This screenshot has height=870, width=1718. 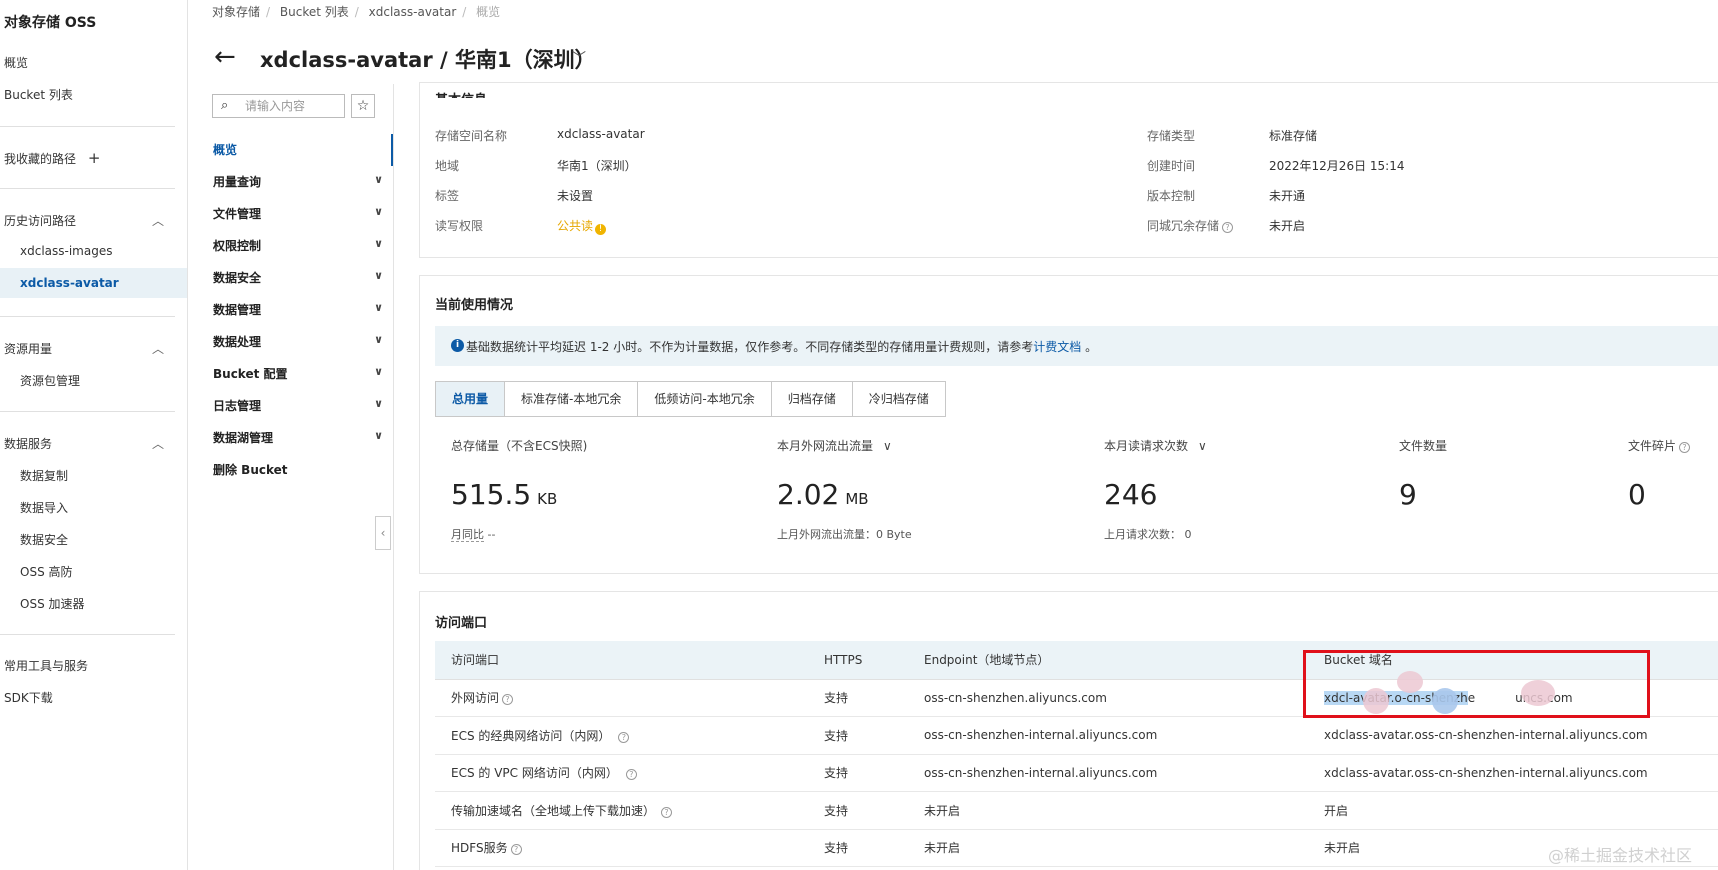 What do you see at coordinates (363, 106) in the screenshot?
I see `star-icon: ☆` at bounding box center [363, 106].